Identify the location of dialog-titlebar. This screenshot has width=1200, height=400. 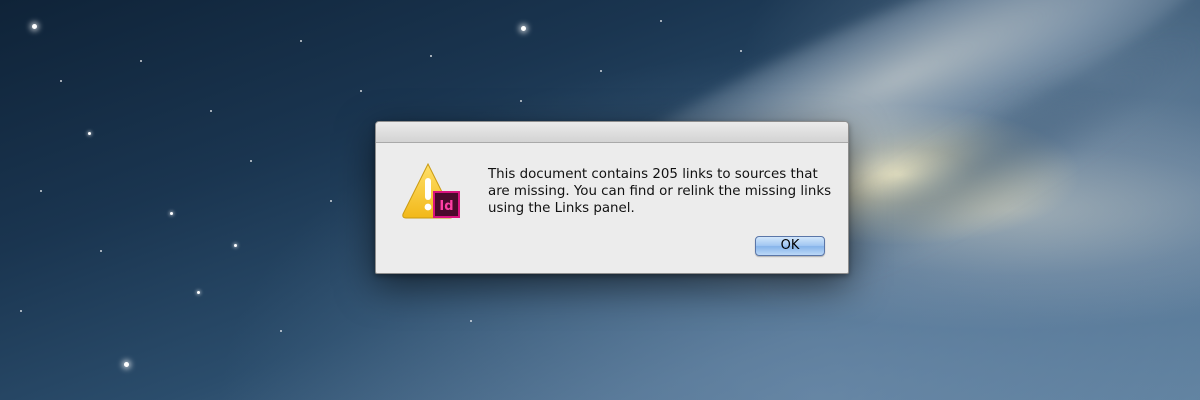
(612, 132).